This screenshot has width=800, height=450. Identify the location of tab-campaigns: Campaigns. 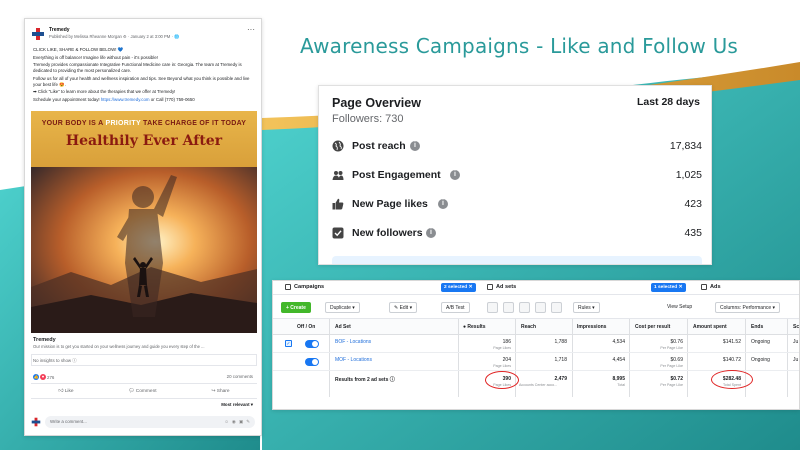
(304, 287).